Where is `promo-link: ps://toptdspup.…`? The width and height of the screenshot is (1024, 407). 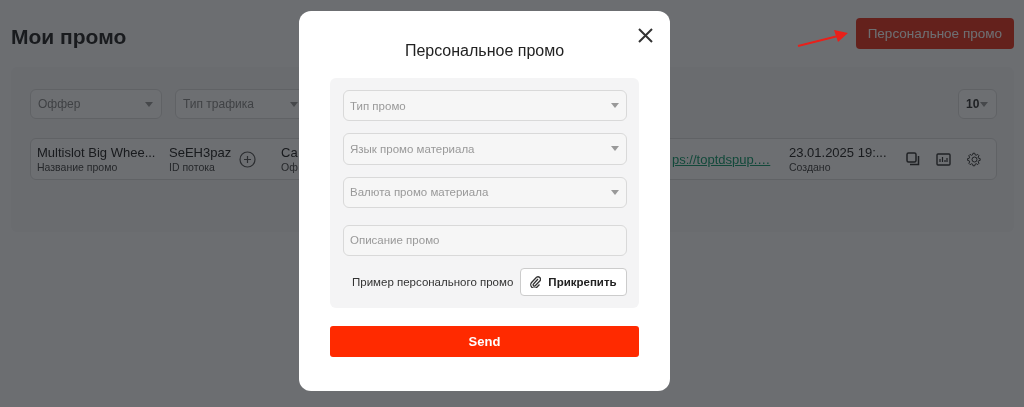
promo-link: ps://toptdspup.… is located at coordinates (721, 159).